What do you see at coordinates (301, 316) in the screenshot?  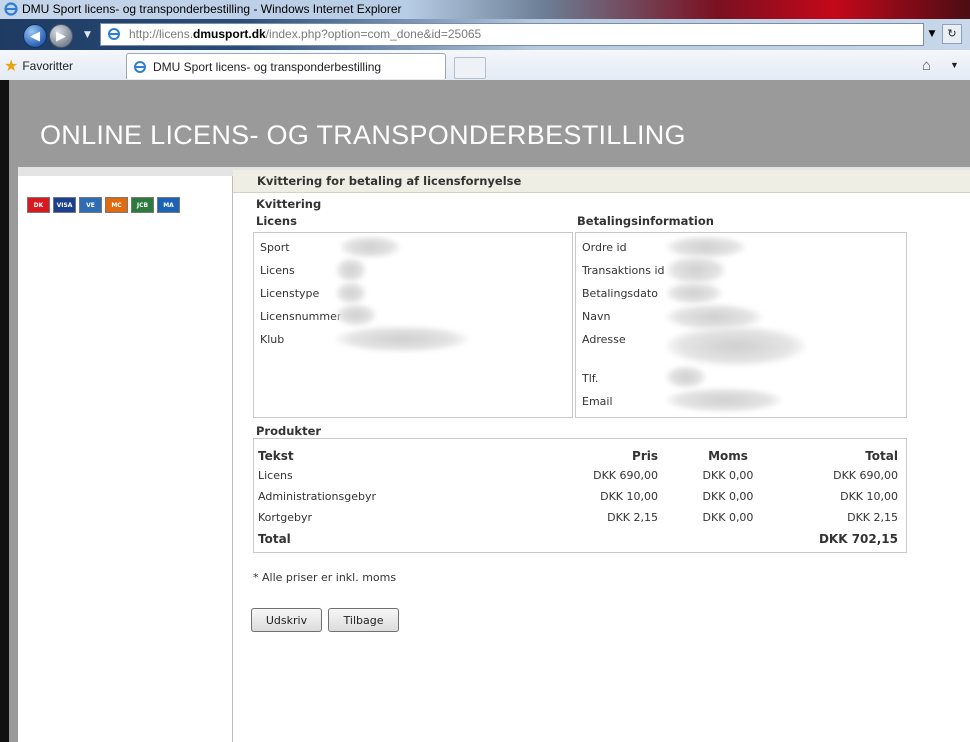 I see `licens-field-licensnummer: Licensnummer` at bounding box center [301, 316].